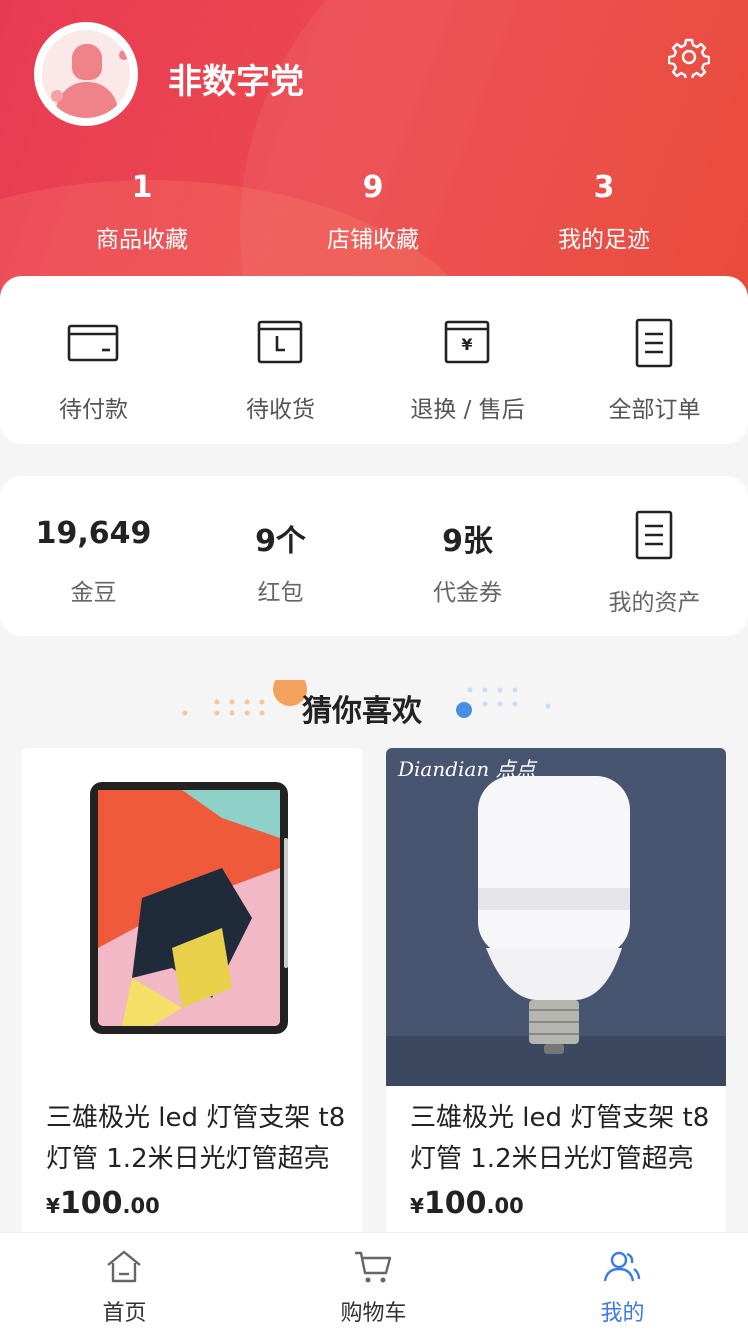 The width and height of the screenshot is (748, 1330). I want to click on order-pending-receipt: 待收货, so click(280, 360).